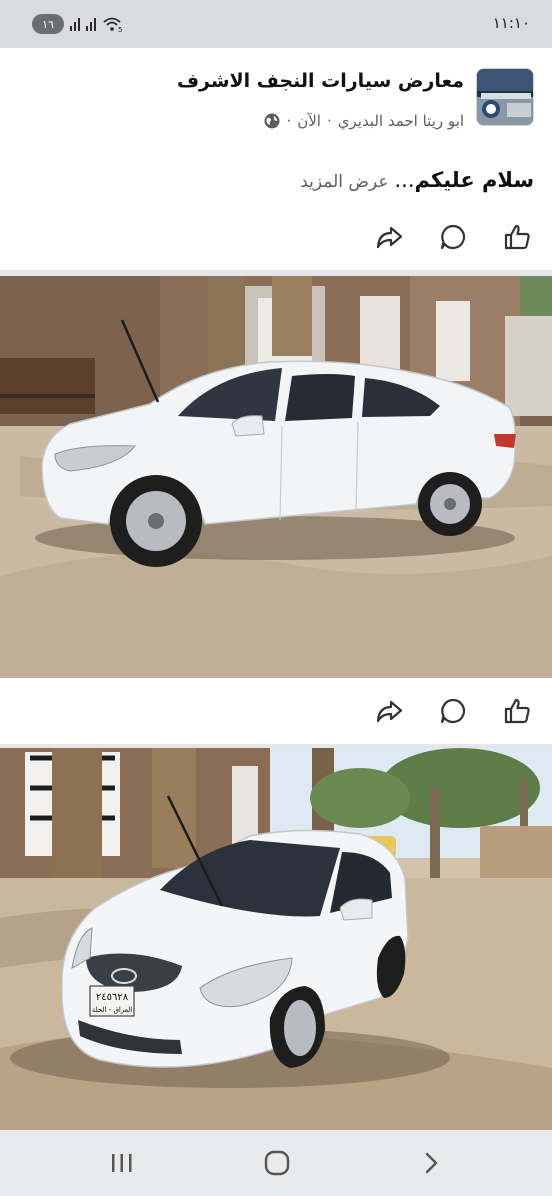  I want to click on post-action-row, so click(276, 711).